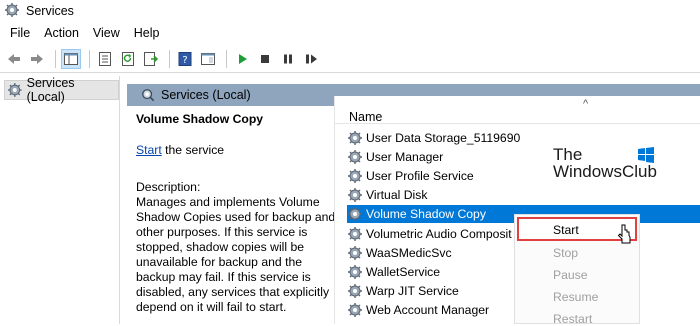  I want to click on view-button, so click(208, 59).